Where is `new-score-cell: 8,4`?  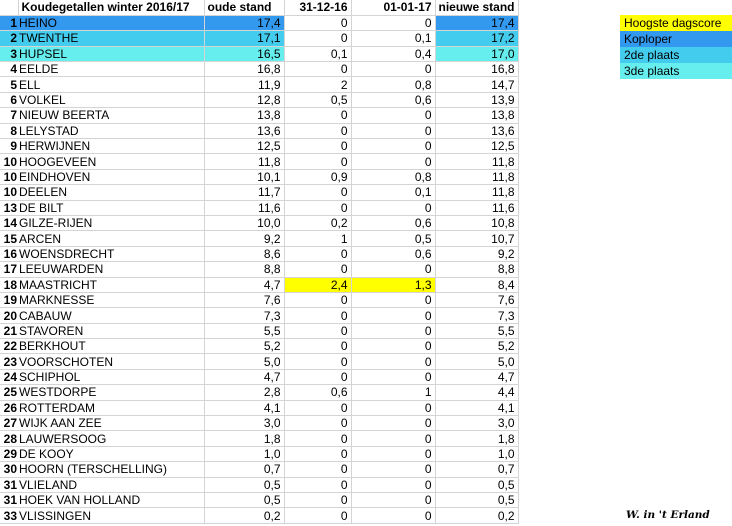 new-score-cell: 8,4 is located at coordinates (477, 285).